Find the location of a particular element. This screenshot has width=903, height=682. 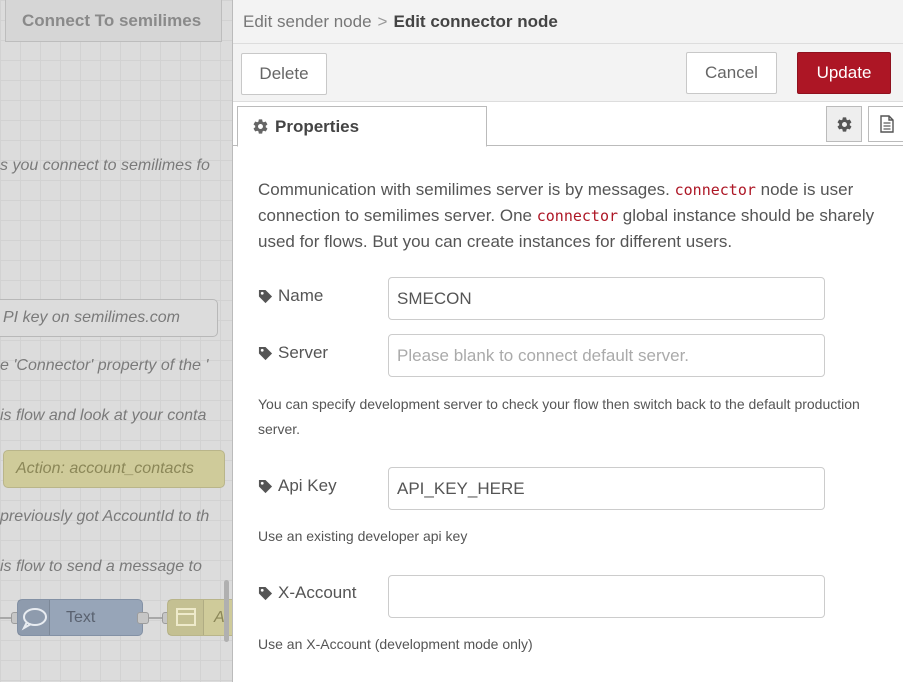

tab-properties: Properties is located at coordinates (362, 126).